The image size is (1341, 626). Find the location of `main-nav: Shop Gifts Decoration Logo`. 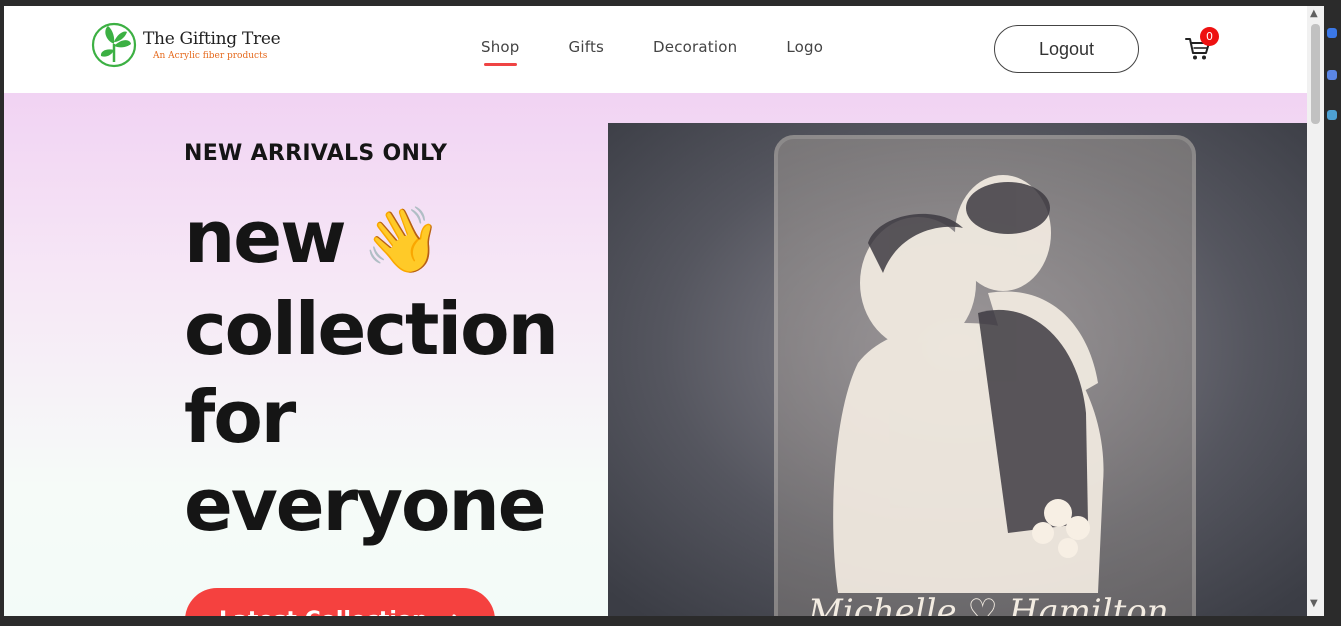

main-nav: Shop Gifts Decoration Logo is located at coordinates (676, 51).